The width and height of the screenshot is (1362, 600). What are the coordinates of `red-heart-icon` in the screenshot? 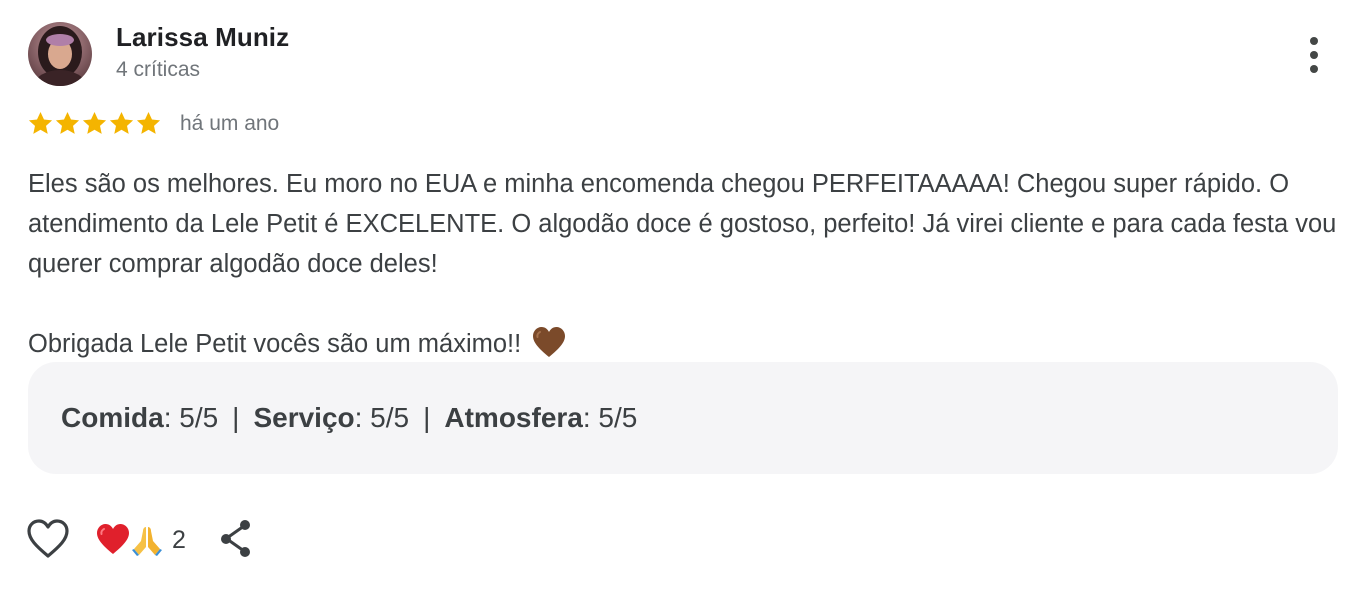 It's located at (113, 540).